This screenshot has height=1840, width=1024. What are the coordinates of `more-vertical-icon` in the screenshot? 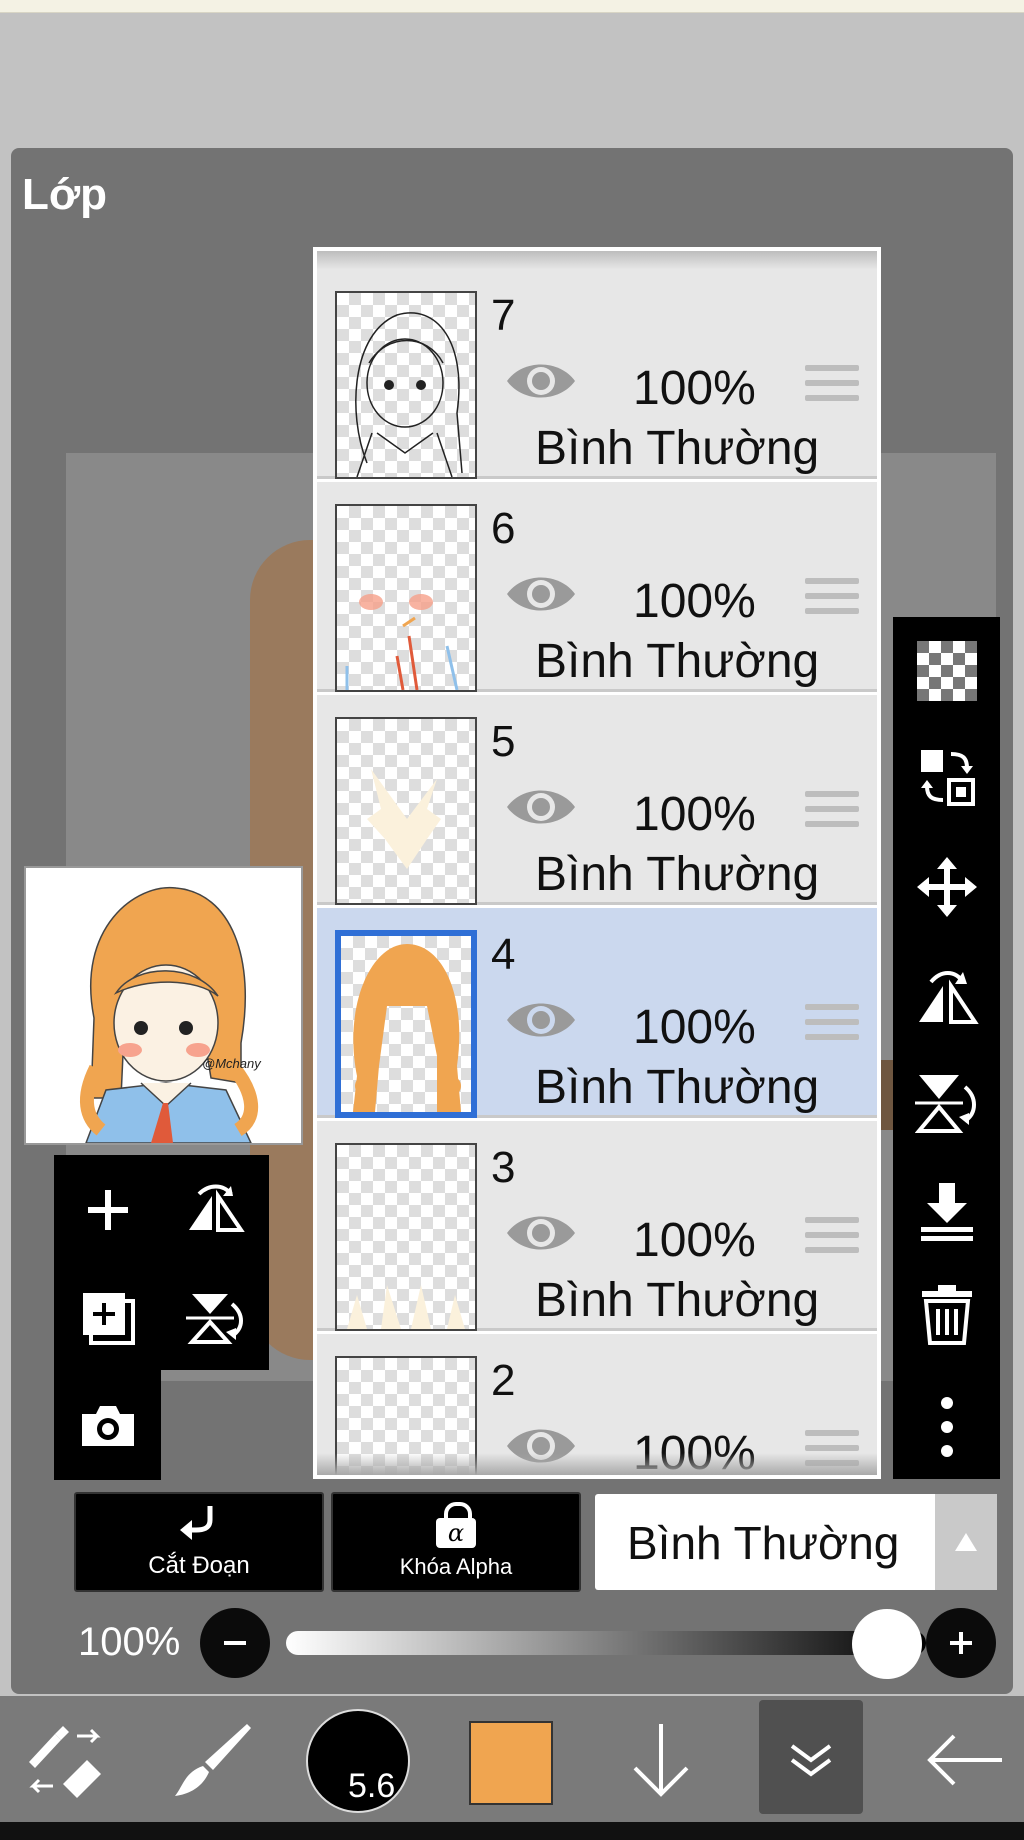 It's located at (947, 1427).